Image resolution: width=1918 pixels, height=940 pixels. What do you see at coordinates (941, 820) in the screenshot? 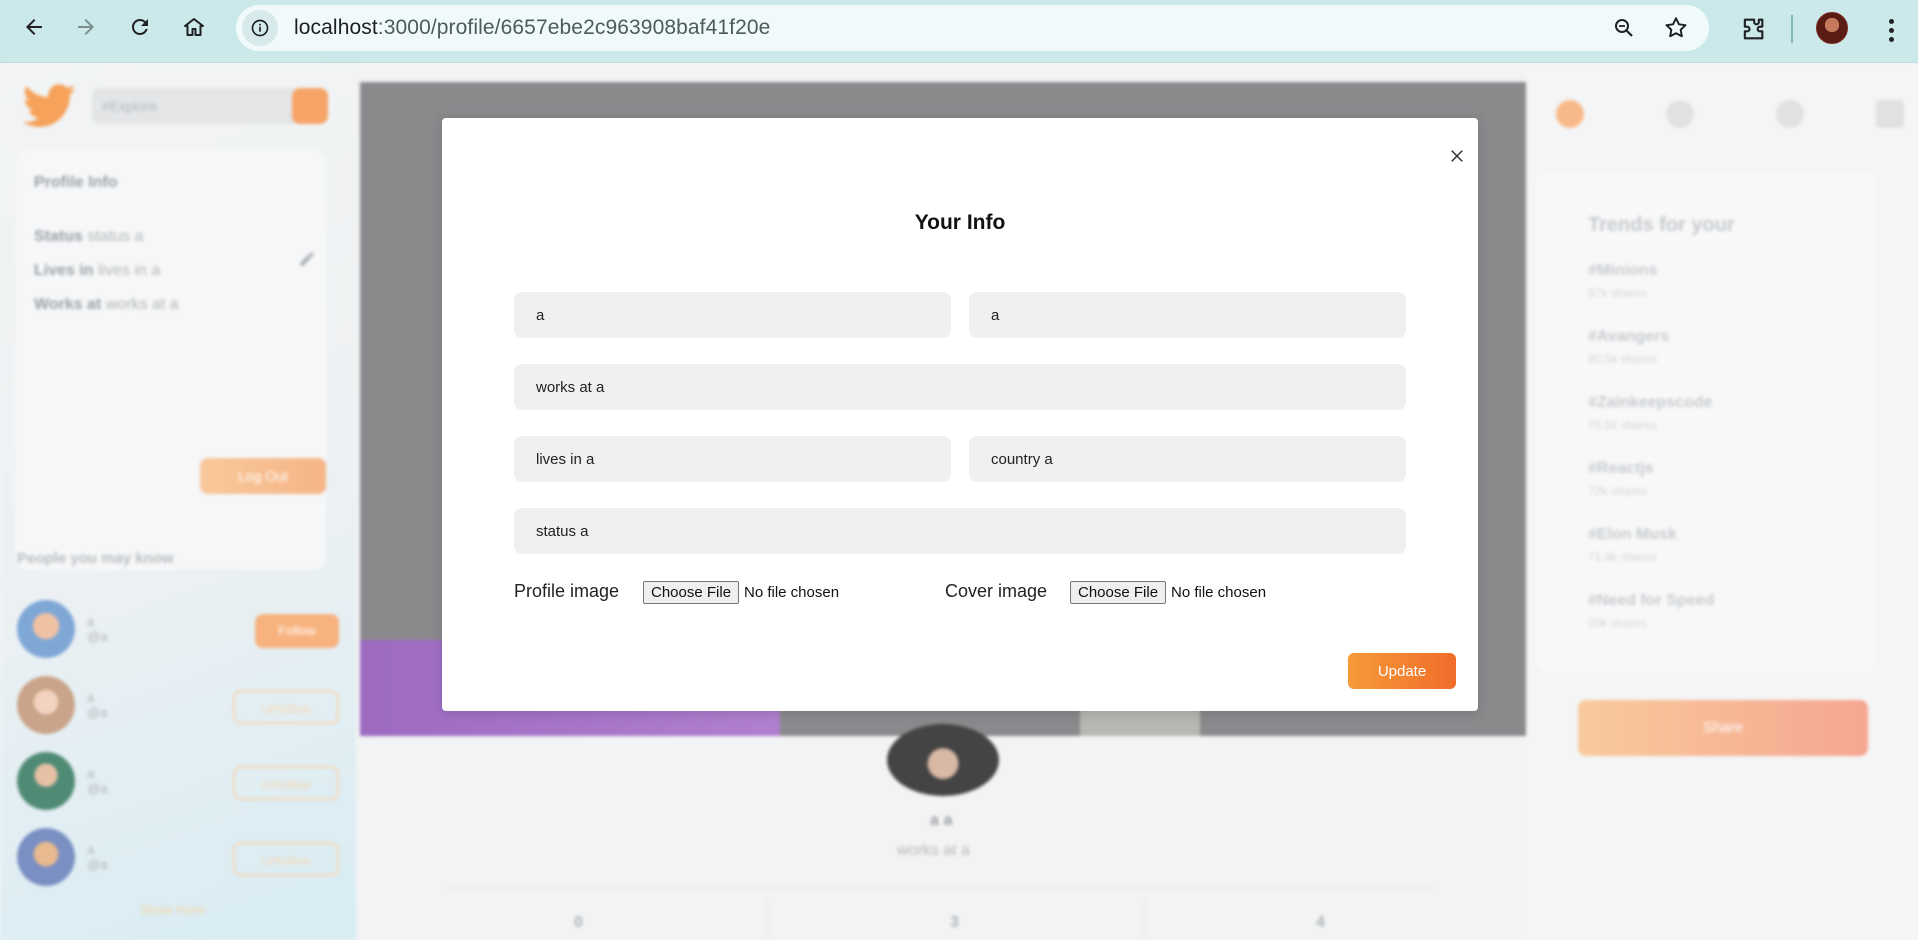
I see `profile-name: a a` at bounding box center [941, 820].